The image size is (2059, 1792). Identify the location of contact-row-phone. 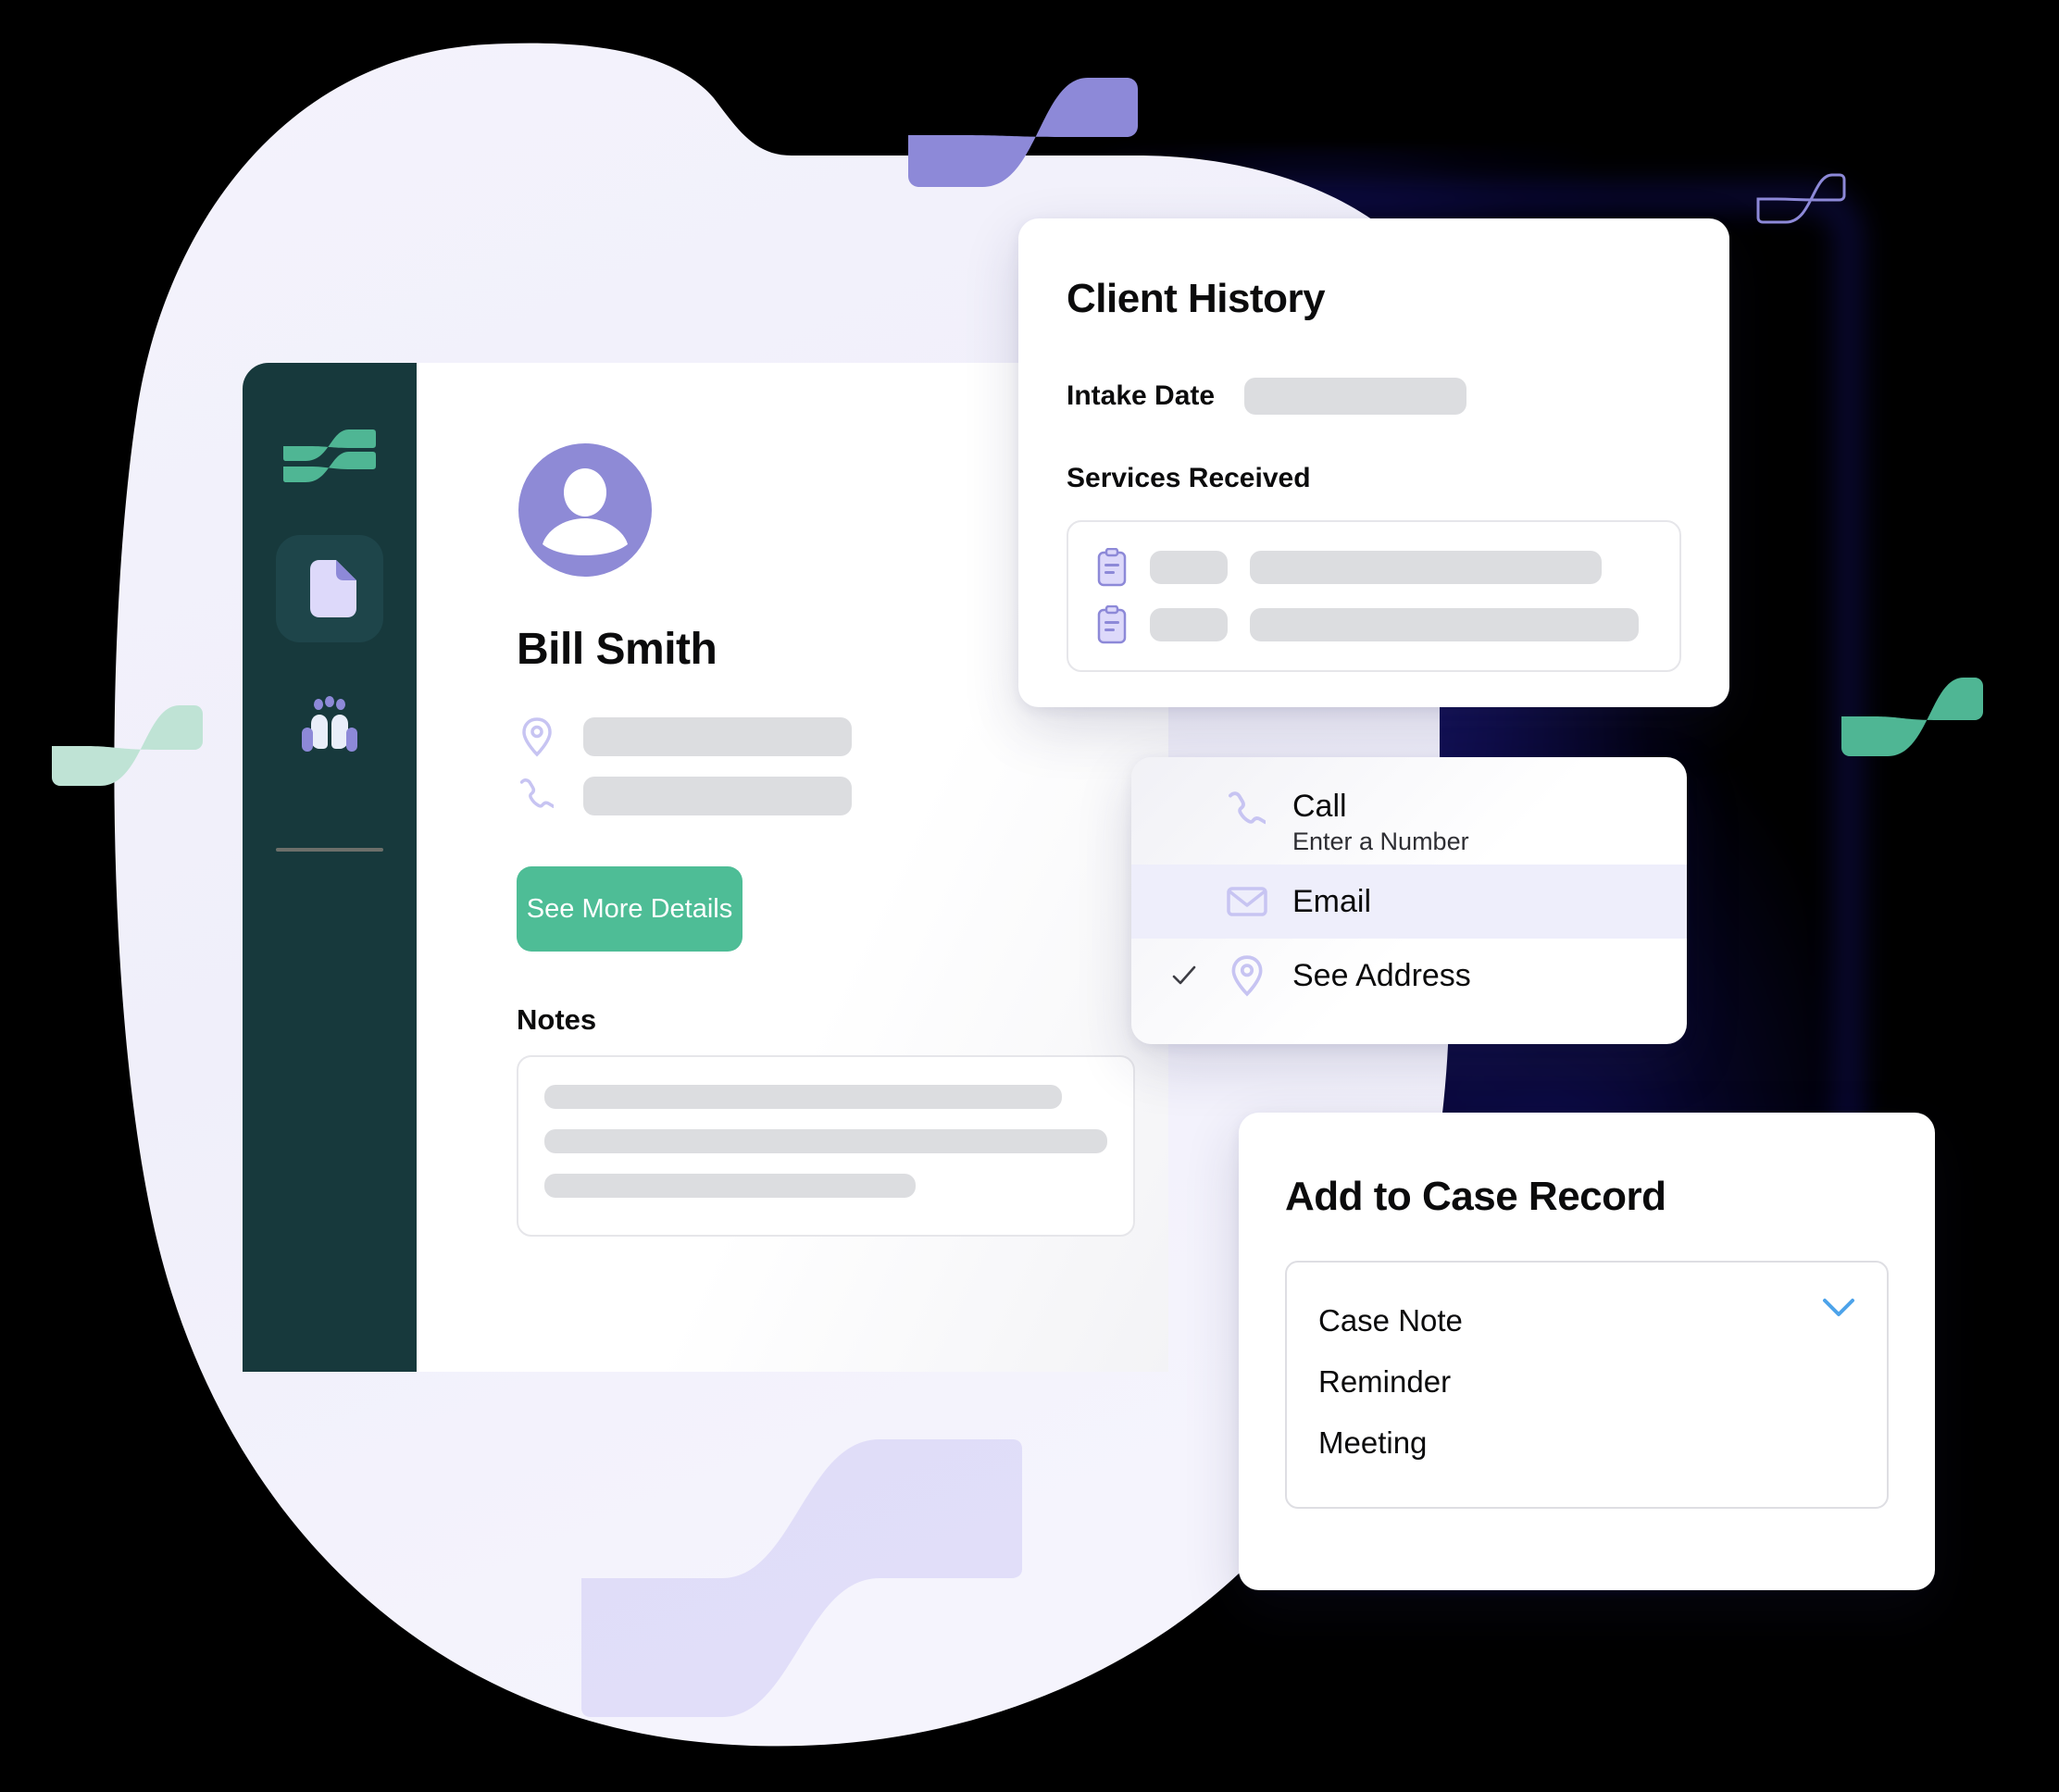
(684, 796).